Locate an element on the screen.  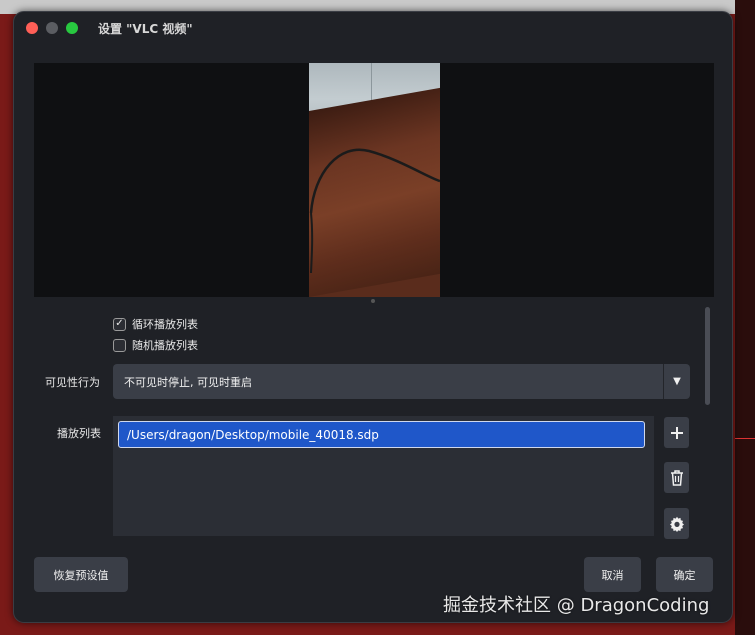
checkmark-icon: ✓ is located at coordinates (119, 323).